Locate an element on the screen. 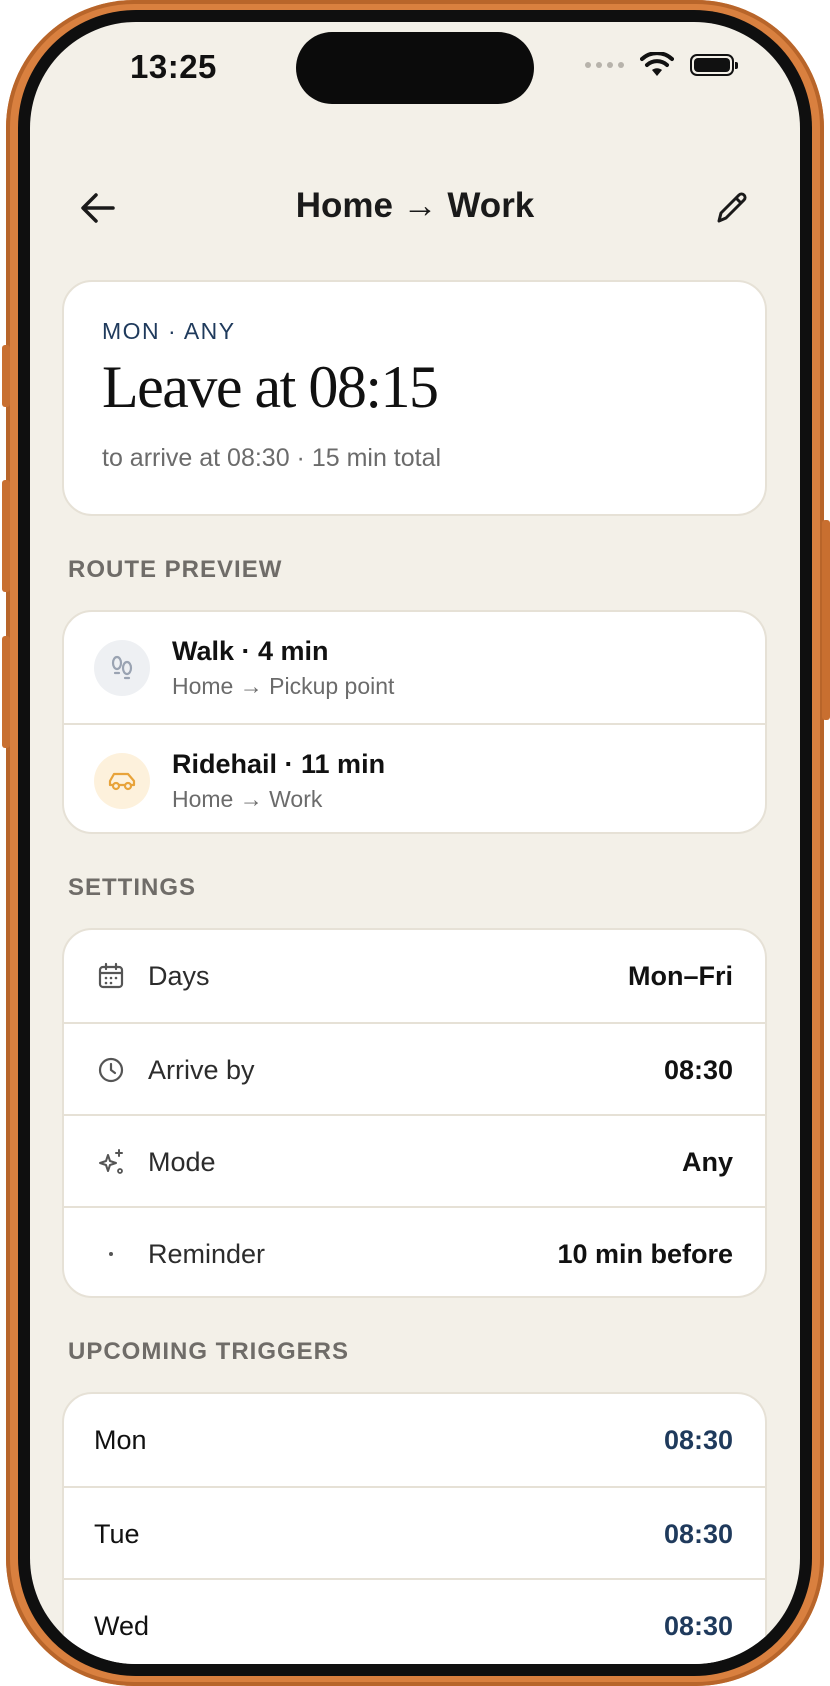  edit-button is located at coordinates (732, 208).